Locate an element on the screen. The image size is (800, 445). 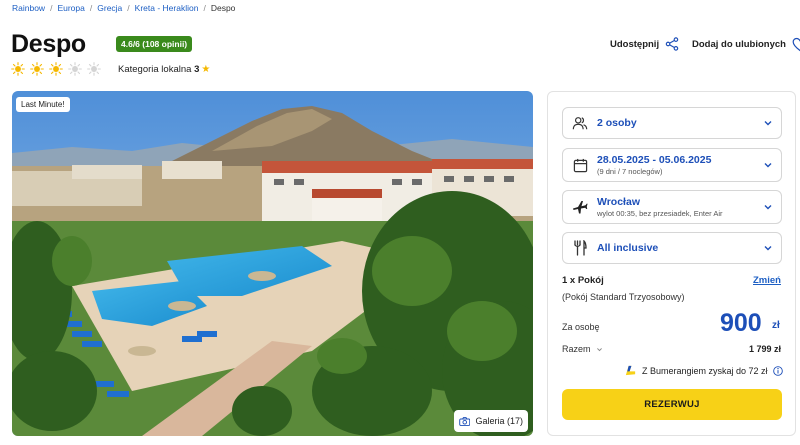
heart-icon is located at coordinates (796, 44).